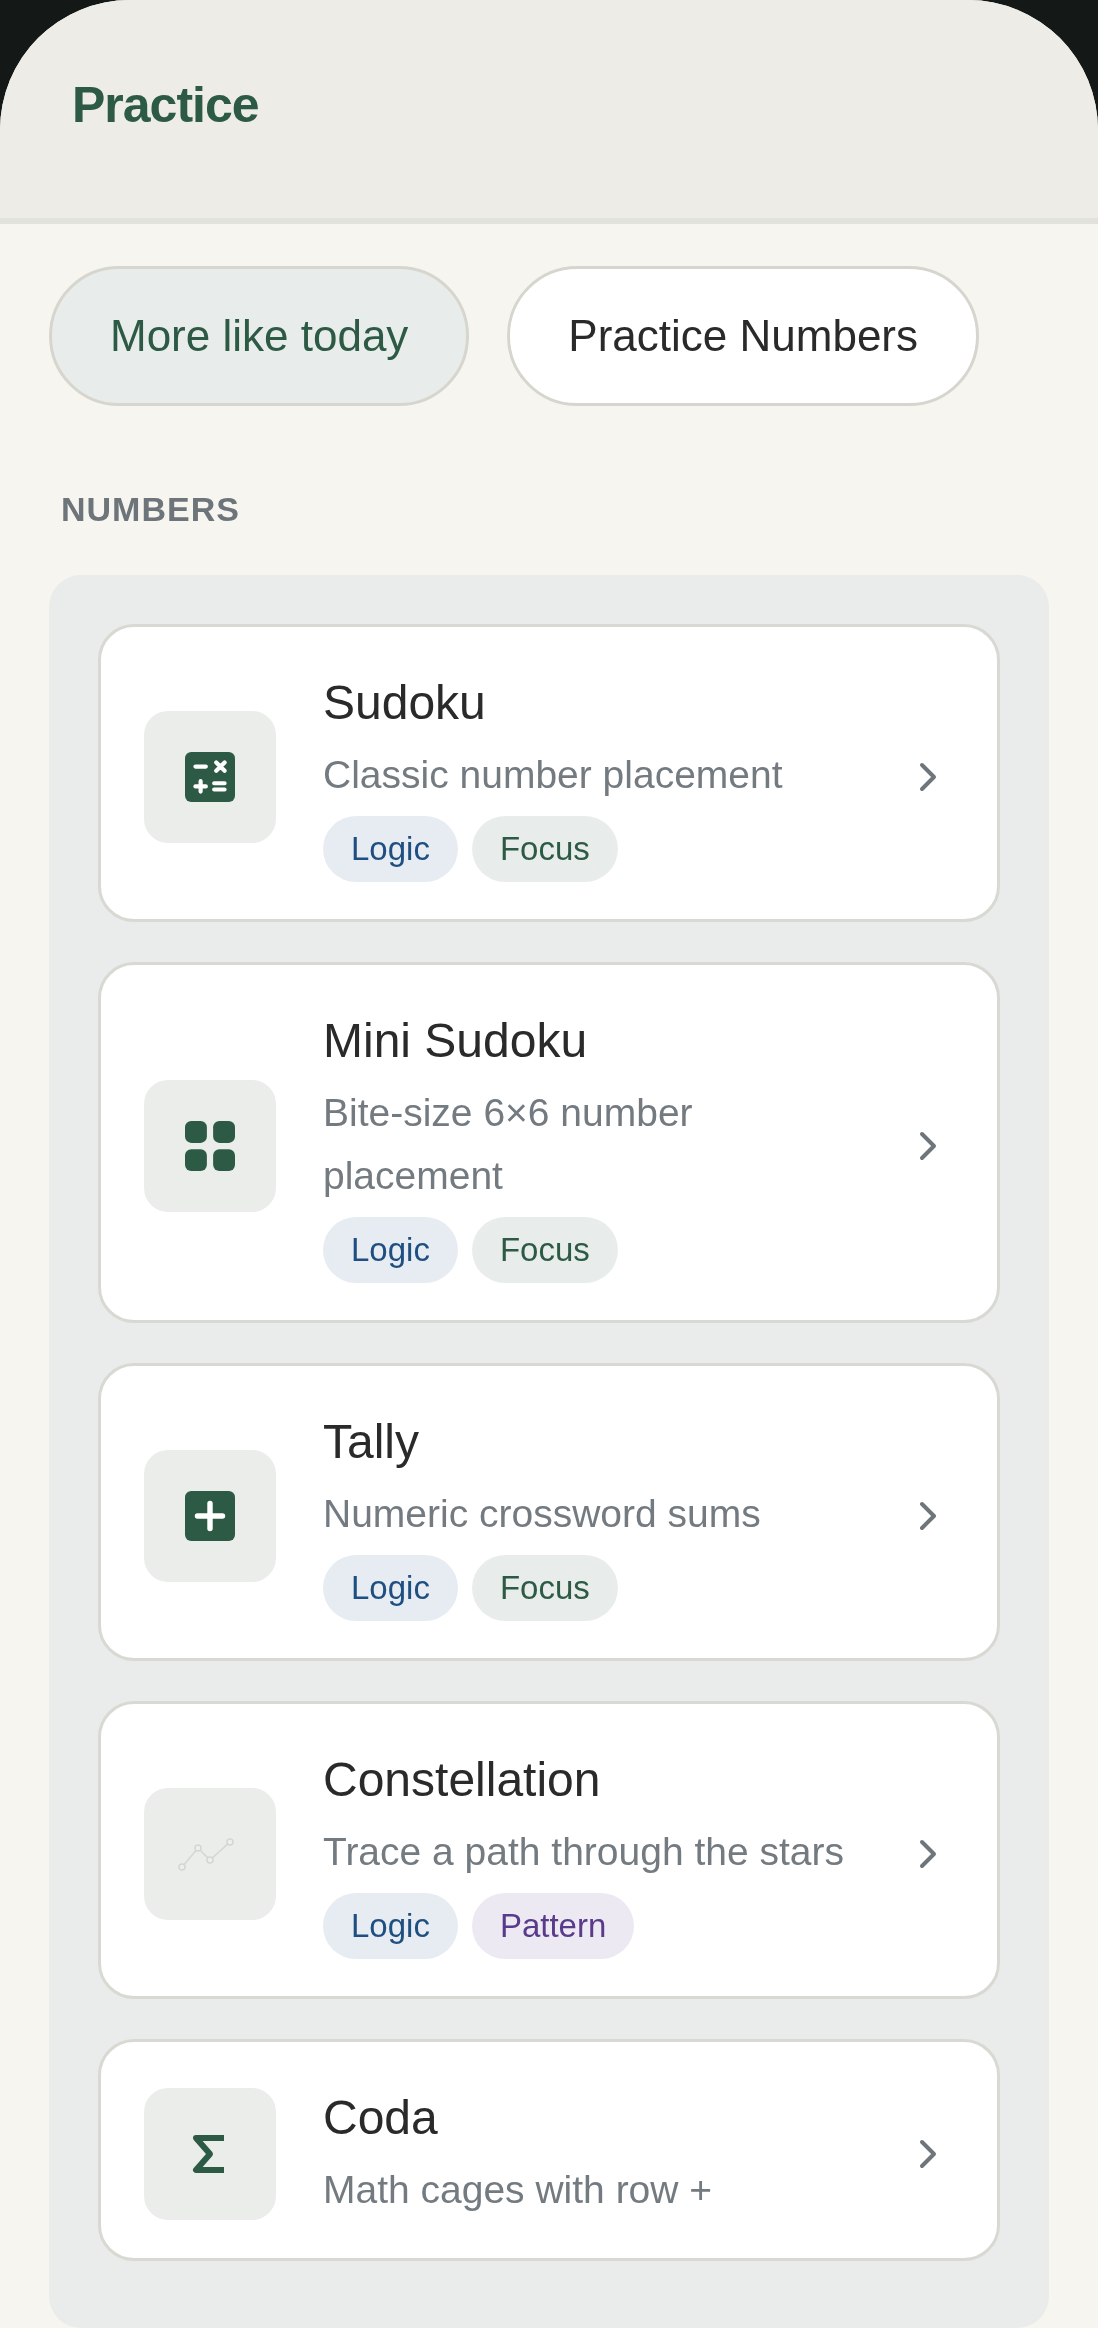 This screenshot has height=2328, width=1098. Describe the element at coordinates (743, 336) in the screenshot. I see `filter-chip: Practice Numbers` at that location.